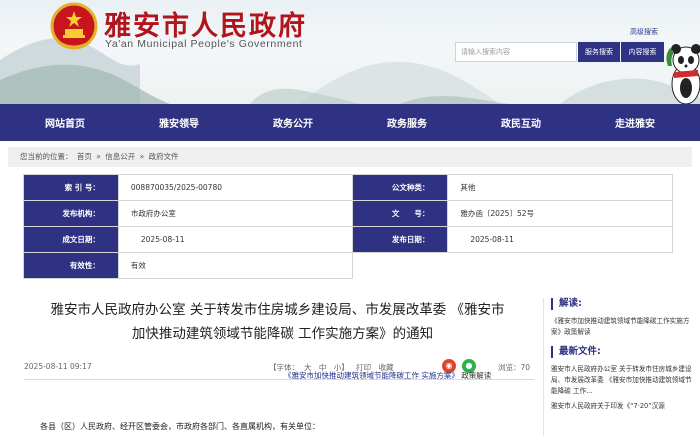 This screenshot has height=436, width=700. Describe the element at coordinates (71, 265) in the screenshot. I see `meta-validity-label: 有效性：` at that location.